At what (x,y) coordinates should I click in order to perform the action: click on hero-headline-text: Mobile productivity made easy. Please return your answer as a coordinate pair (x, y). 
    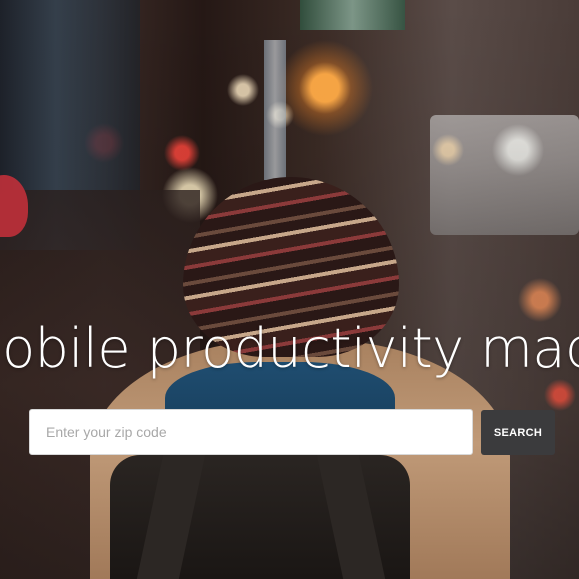
    Looking at the image, I should click on (289, 348).